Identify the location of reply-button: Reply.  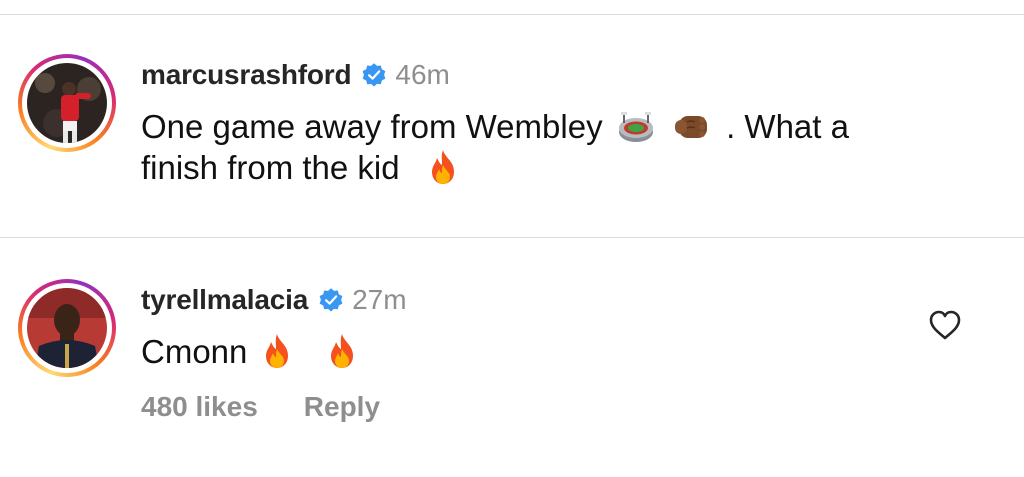
(342, 407).